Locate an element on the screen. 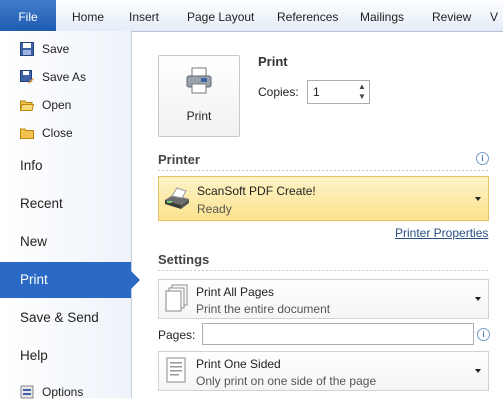 This screenshot has height=405, width=503. save-as-label: Save As is located at coordinates (64, 77).